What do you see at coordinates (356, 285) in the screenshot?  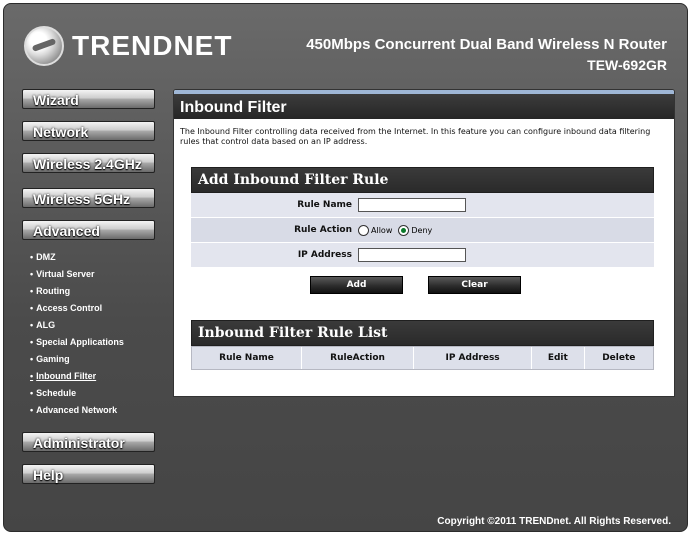 I see `add-button: Add` at bounding box center [356, 285].